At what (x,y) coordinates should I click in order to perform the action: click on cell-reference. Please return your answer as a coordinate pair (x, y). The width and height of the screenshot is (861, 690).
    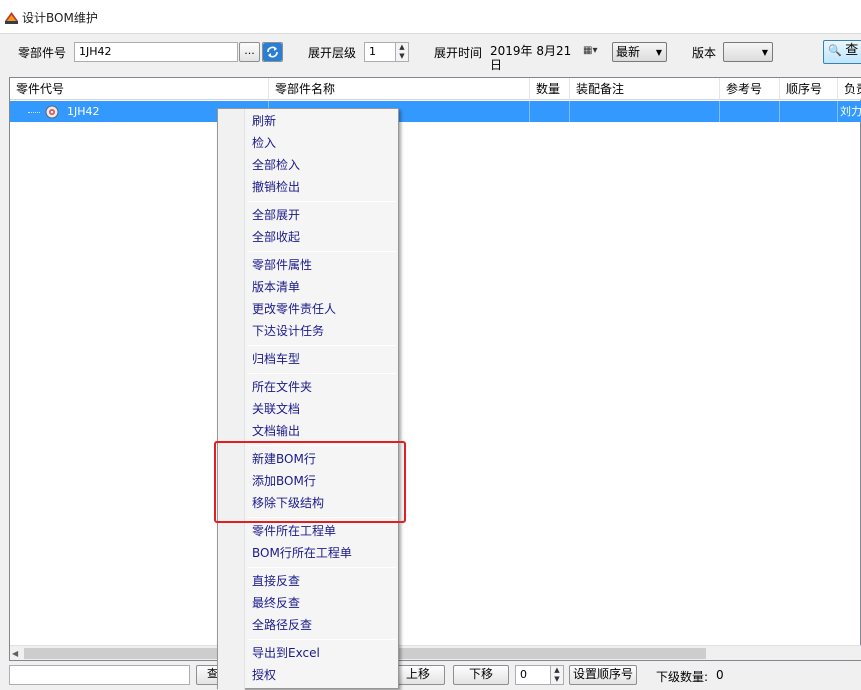
    Looking at the image, I should click on (750, 111).